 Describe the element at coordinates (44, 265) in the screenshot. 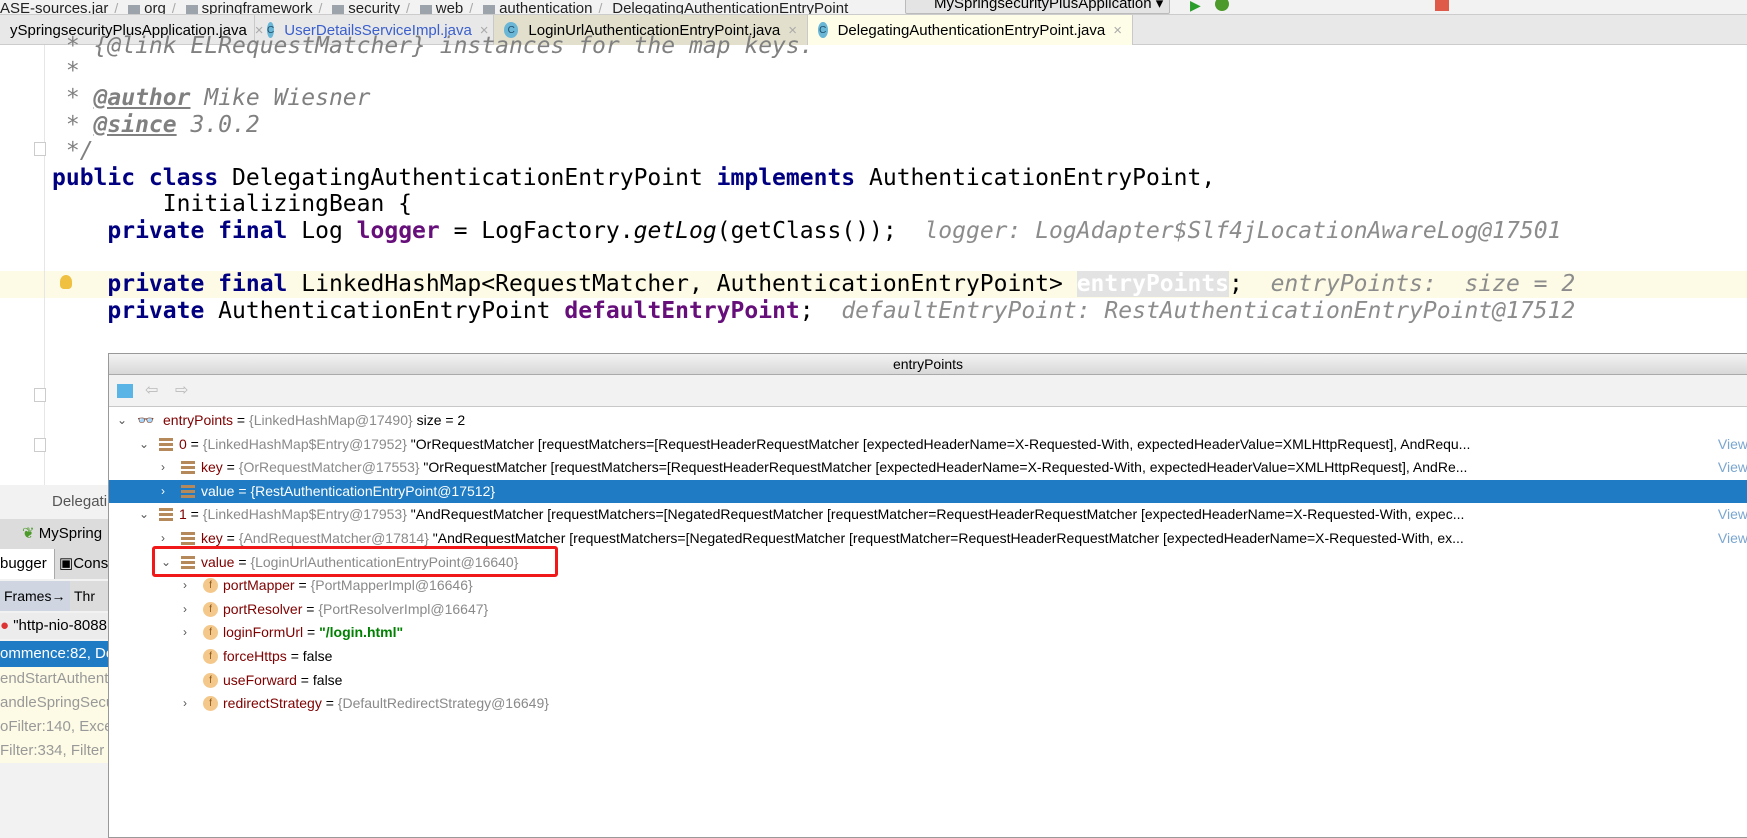

I see `gutter-divider` at that location.